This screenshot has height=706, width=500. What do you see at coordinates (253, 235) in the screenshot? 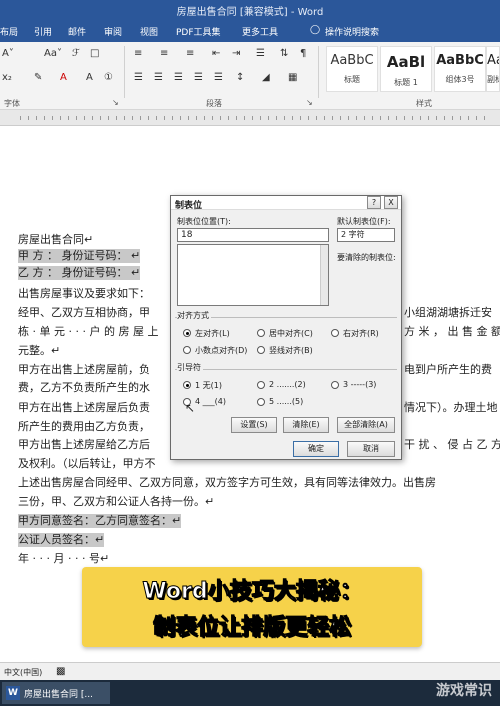
I see `tab-stop-position-input: 18` at bounding box center [253, 235].